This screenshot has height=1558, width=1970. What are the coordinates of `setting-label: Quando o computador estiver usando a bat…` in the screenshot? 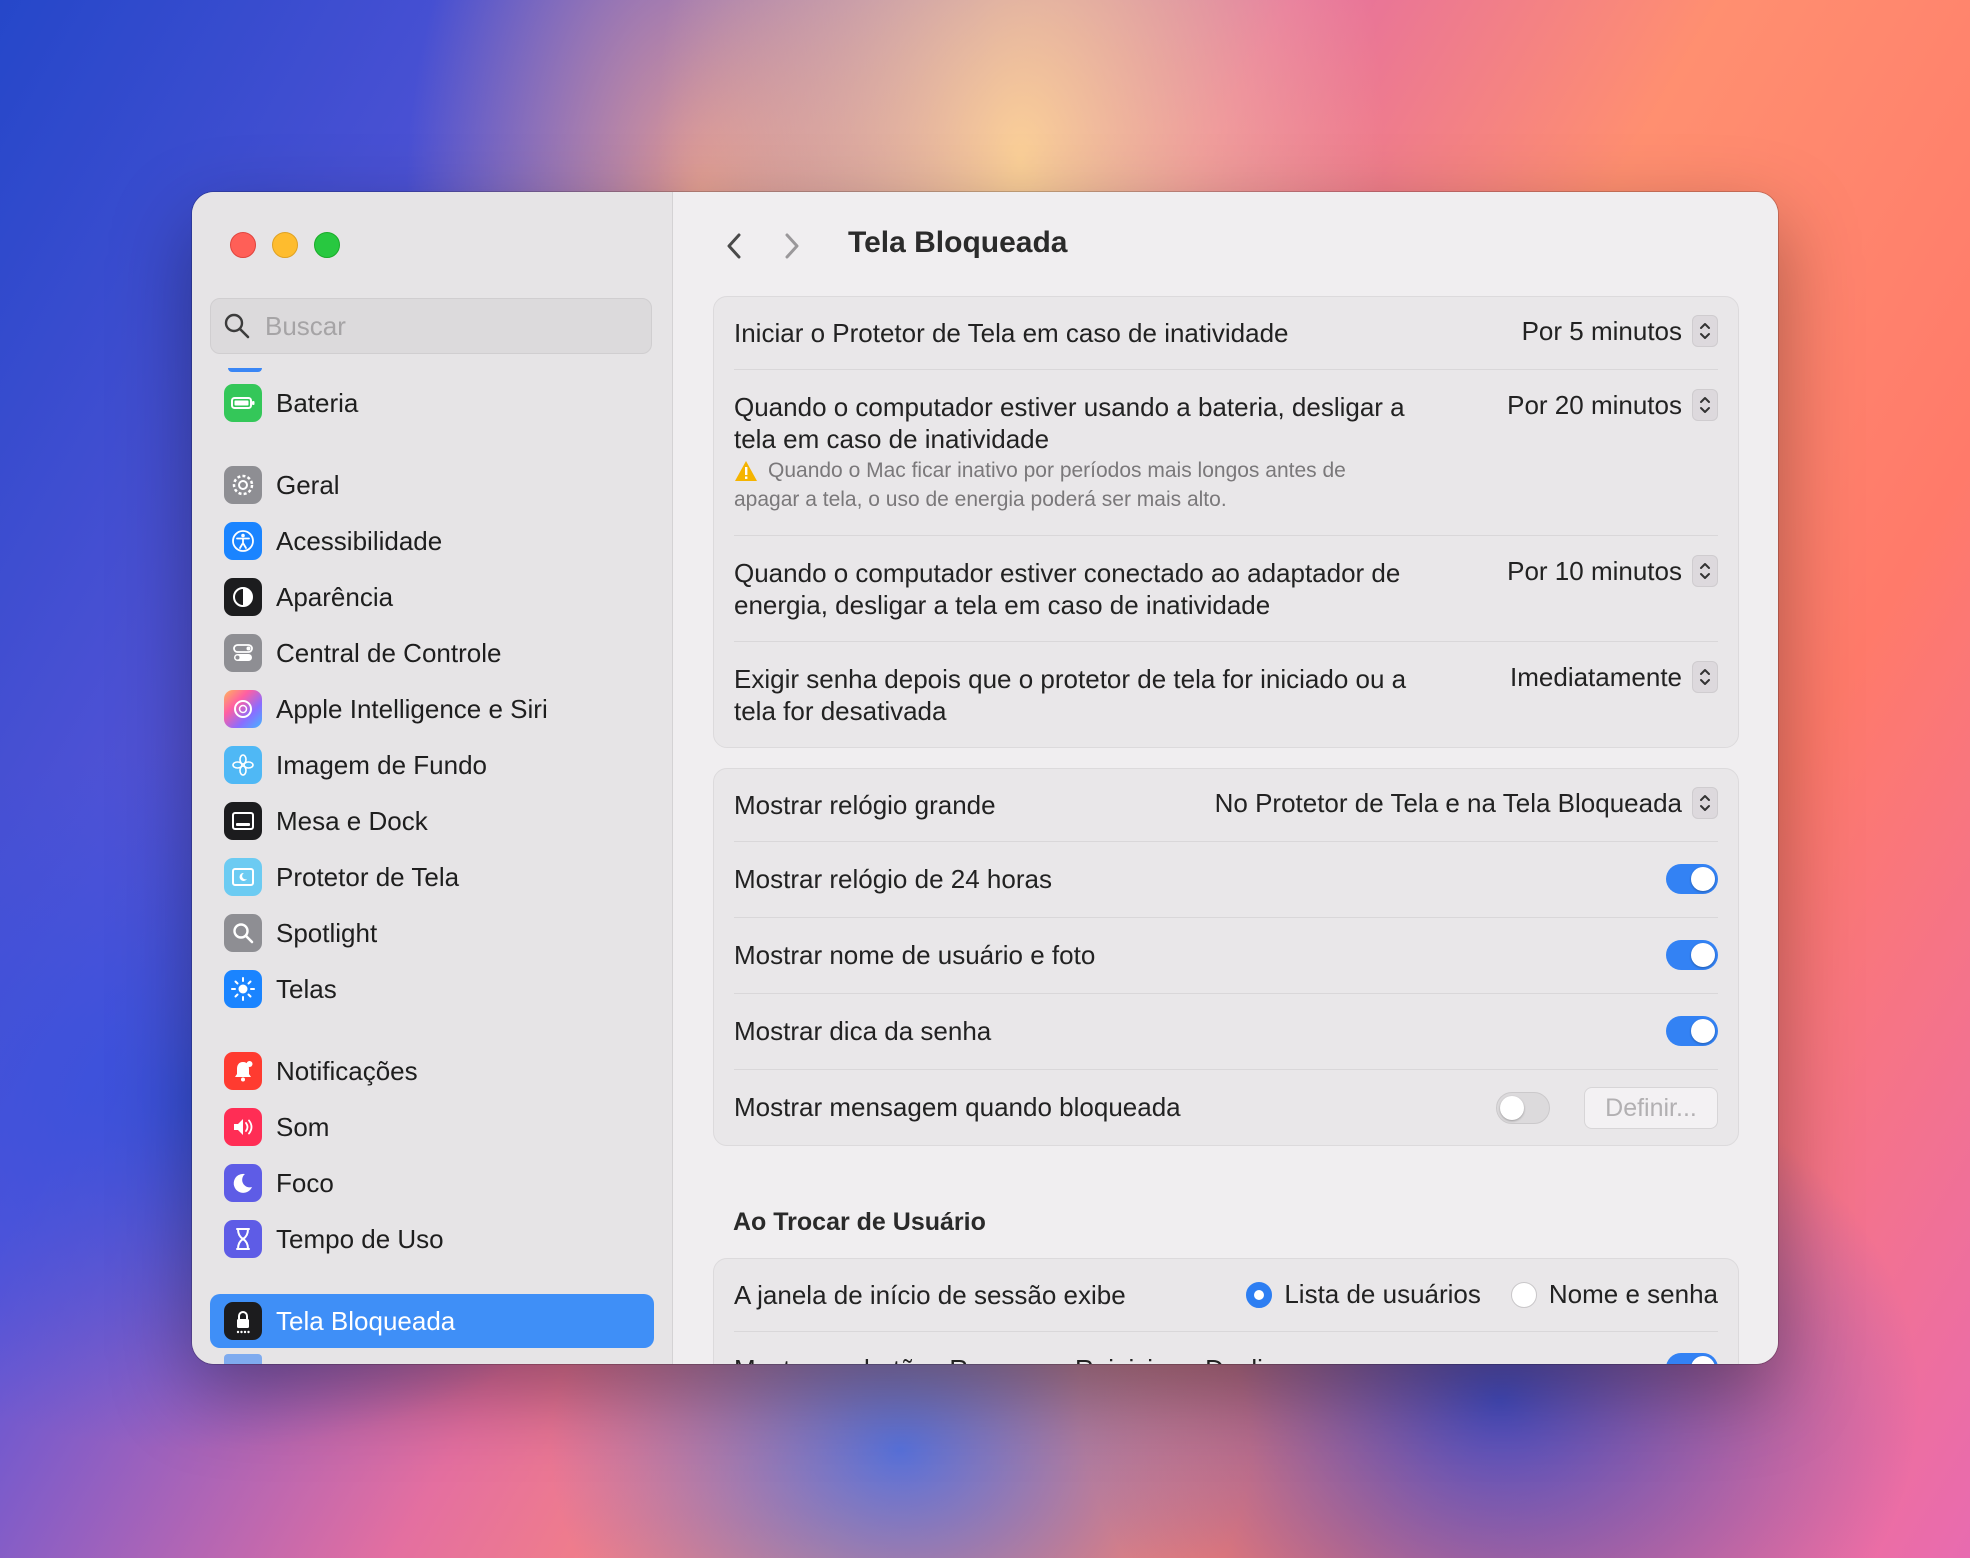 It's located at (1069, 407).